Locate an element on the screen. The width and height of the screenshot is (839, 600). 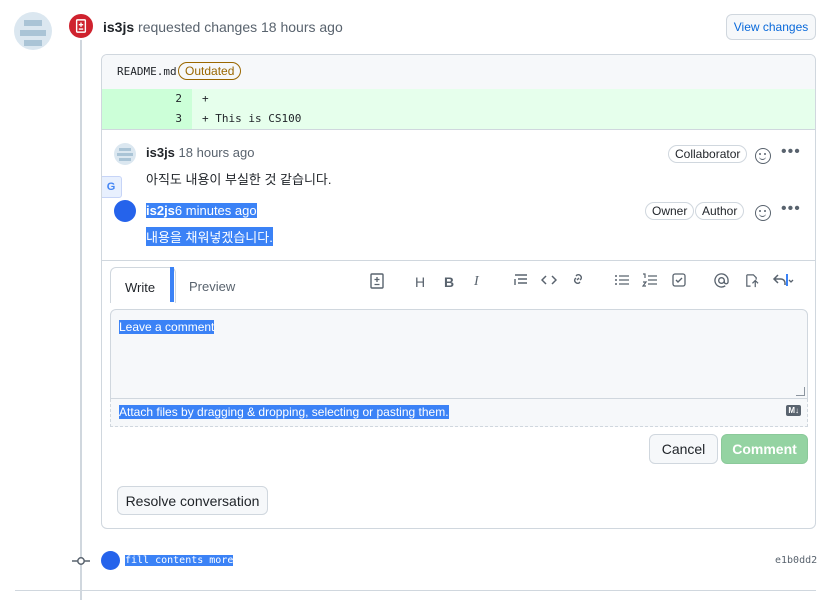
line-code: + This is CS100 is located at coordinates (252, 118).